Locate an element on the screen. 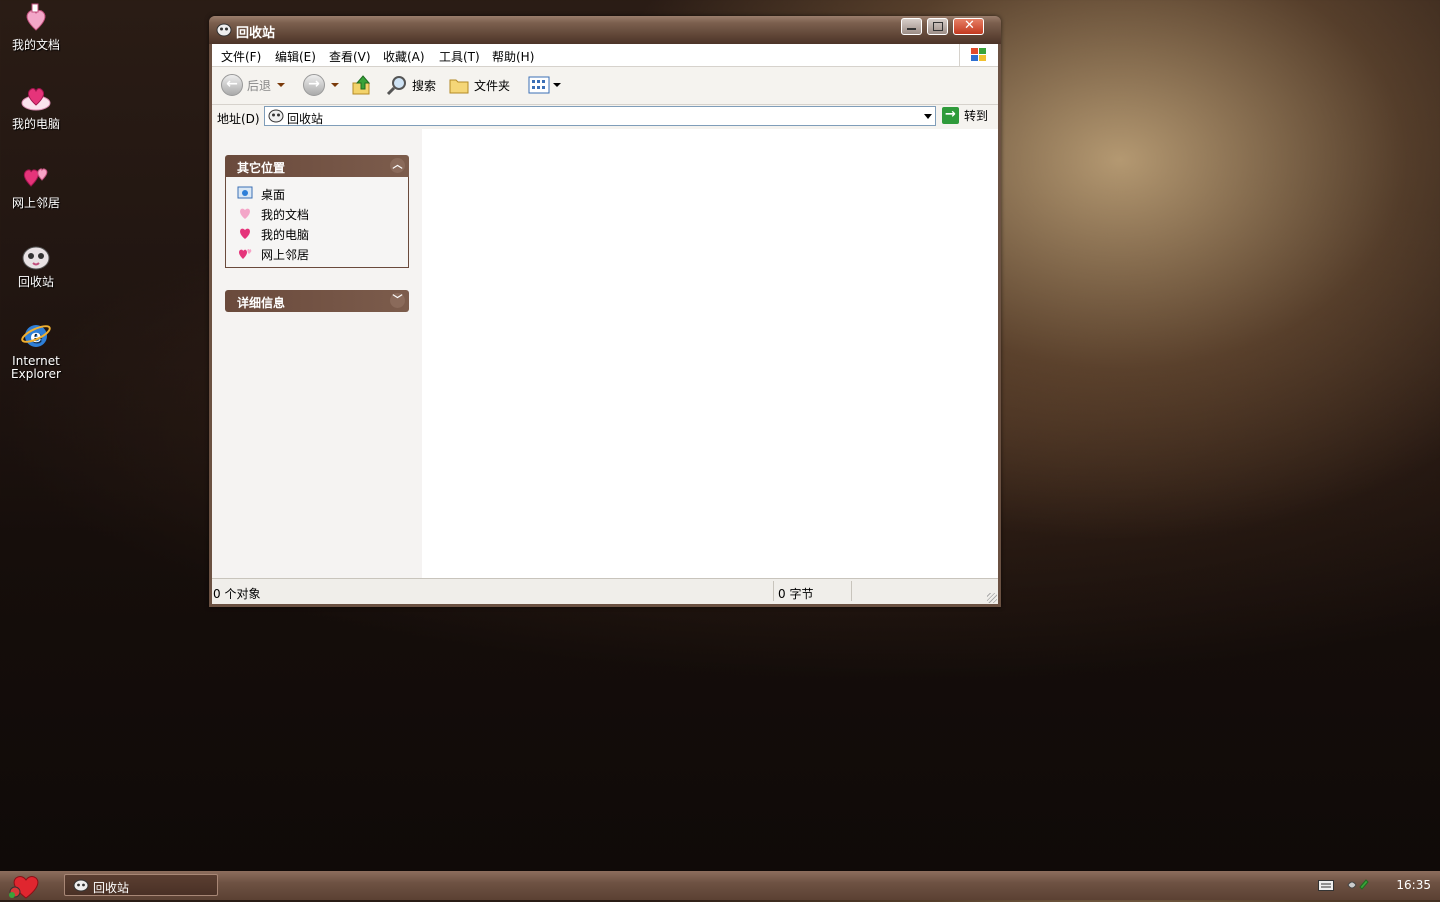 The height and width of the screenshot is (902, 1440). menu-view: 查看(V) is located at coordinates (350, 56).